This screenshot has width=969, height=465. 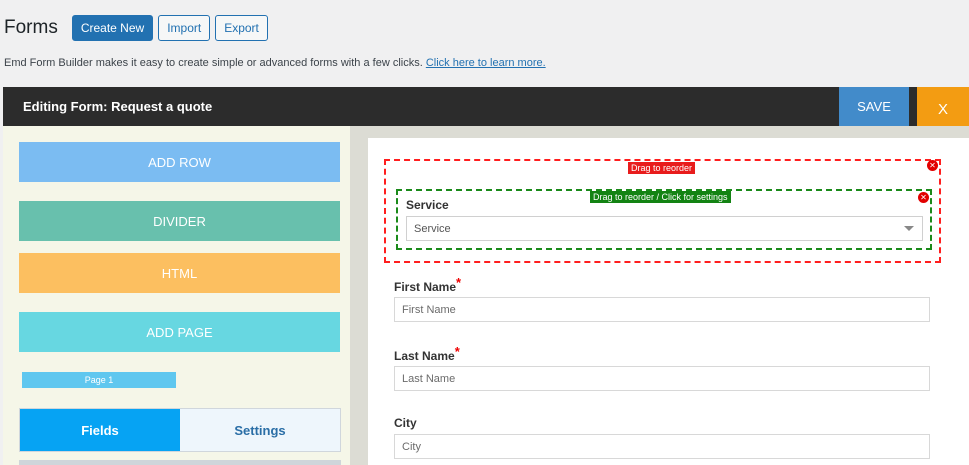 I want to click on last-name-label: Last Name*, so click(x=427, y=353).